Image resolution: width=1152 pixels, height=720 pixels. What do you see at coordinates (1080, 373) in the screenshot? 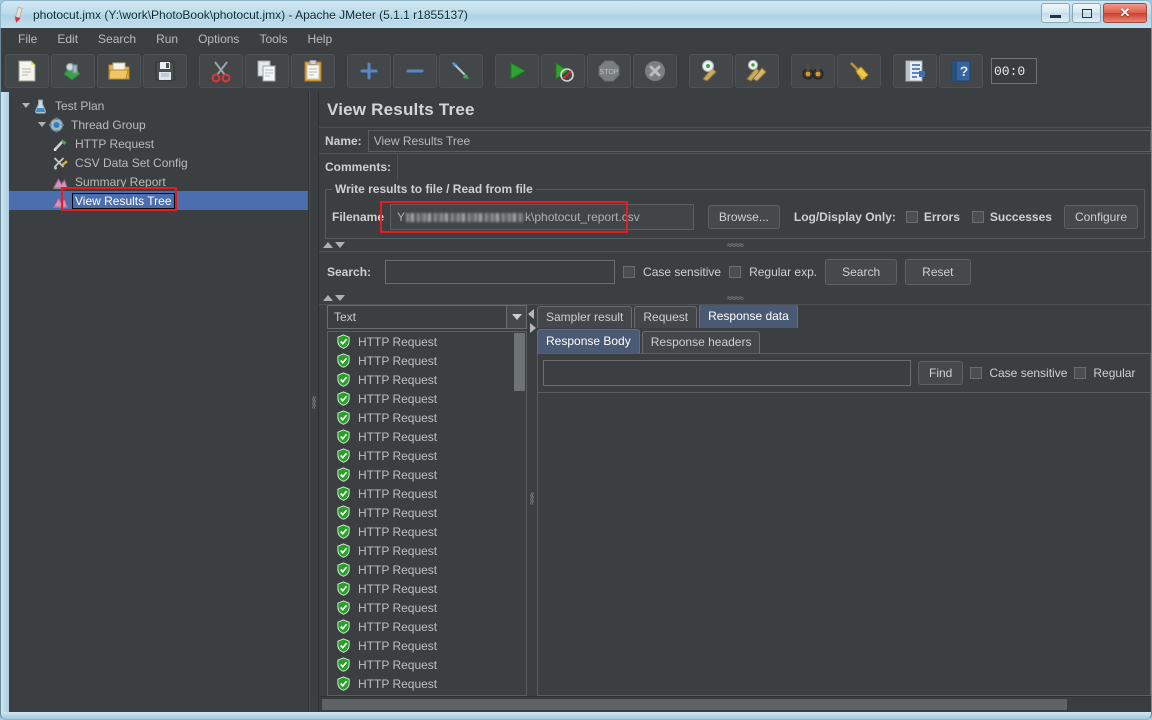
I see `find-regexp-checkbox` at bounding box center [1080, 373].